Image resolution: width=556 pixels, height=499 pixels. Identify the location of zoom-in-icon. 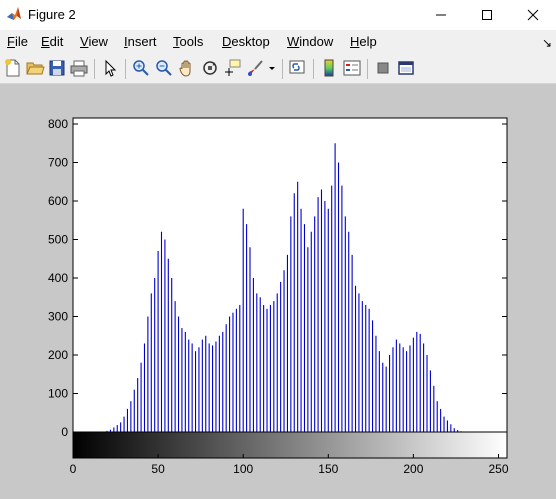
(141, 68).